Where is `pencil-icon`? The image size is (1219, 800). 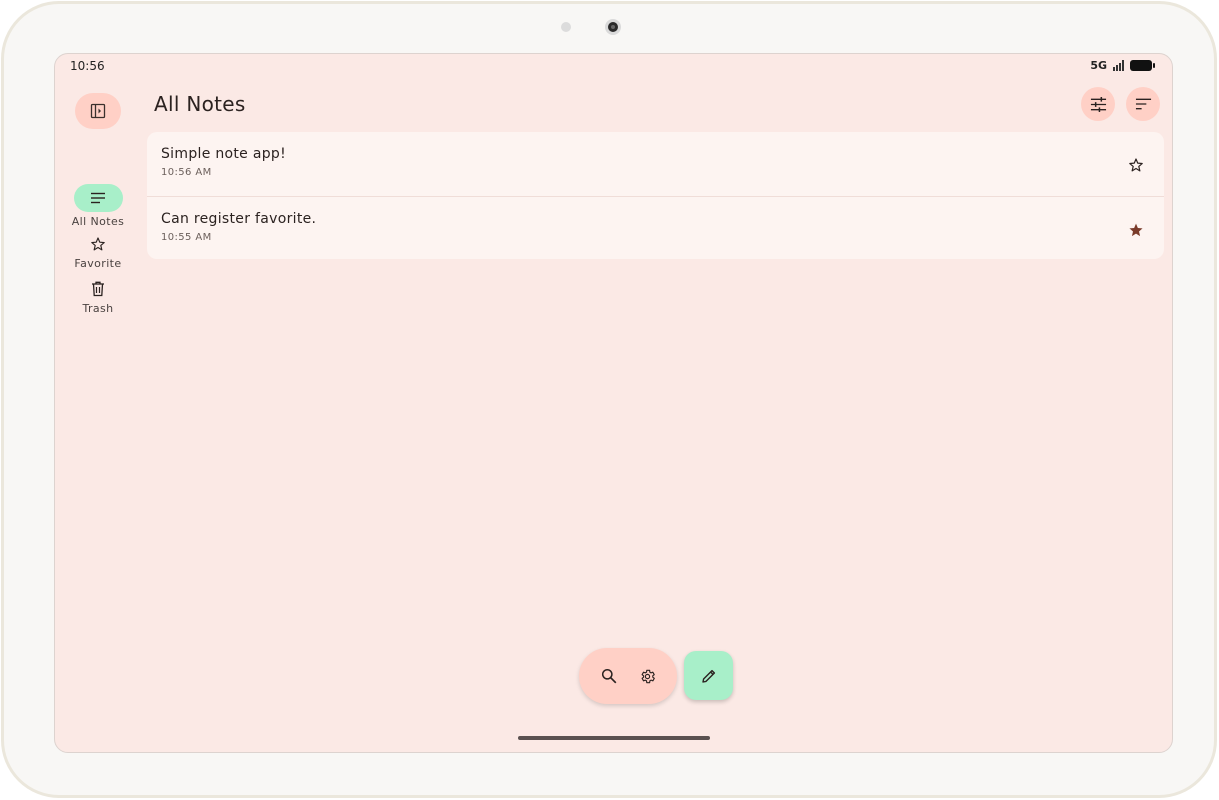
pencil-icon is located at coordinates (708, 676).